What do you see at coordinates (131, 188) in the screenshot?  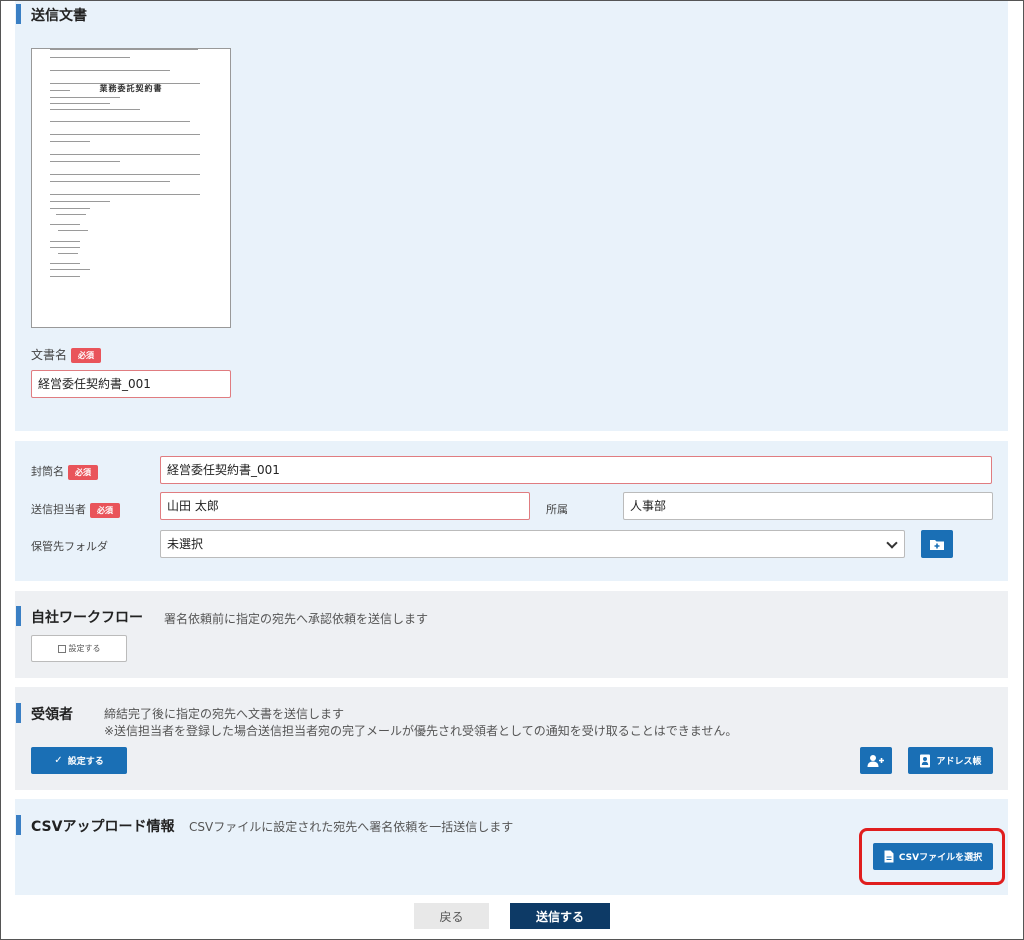 I see `document-preview: 業務委託契約書` at bounding box center [131, 188].